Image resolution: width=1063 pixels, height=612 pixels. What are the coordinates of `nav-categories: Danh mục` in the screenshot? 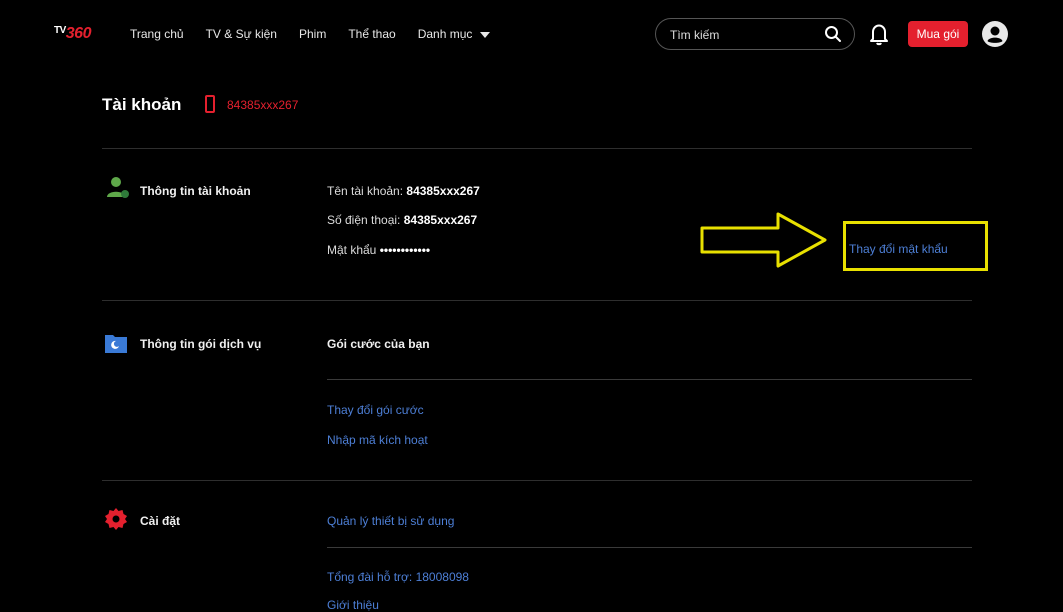 It's located at (454, 34).